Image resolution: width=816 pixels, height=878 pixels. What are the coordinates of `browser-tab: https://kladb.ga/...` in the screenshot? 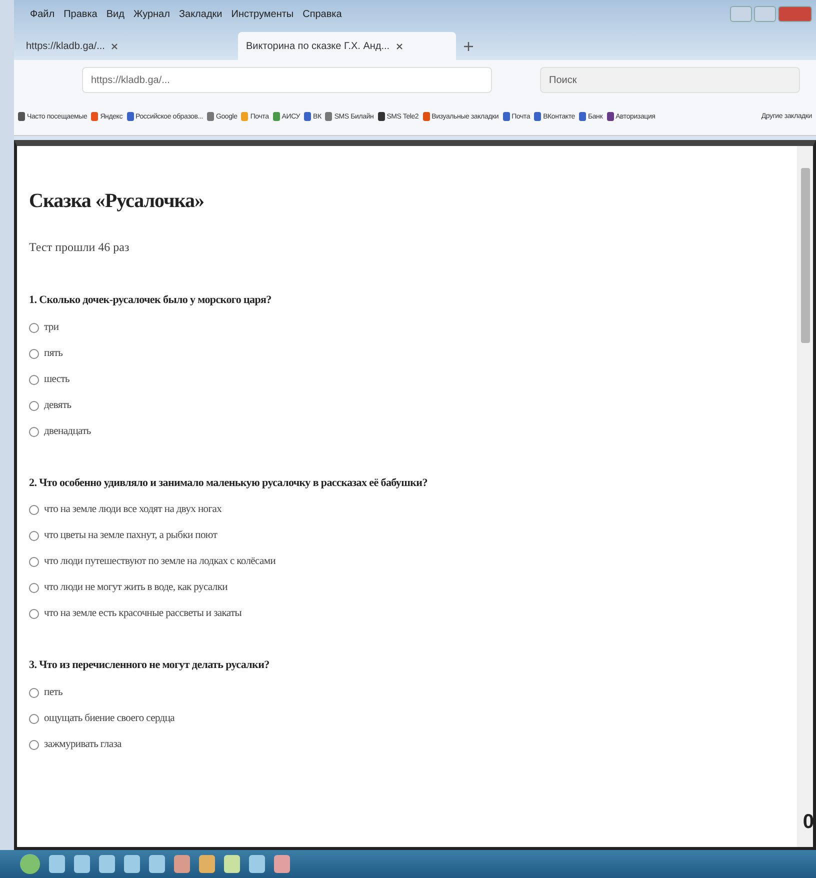 It's located at (127, 46).